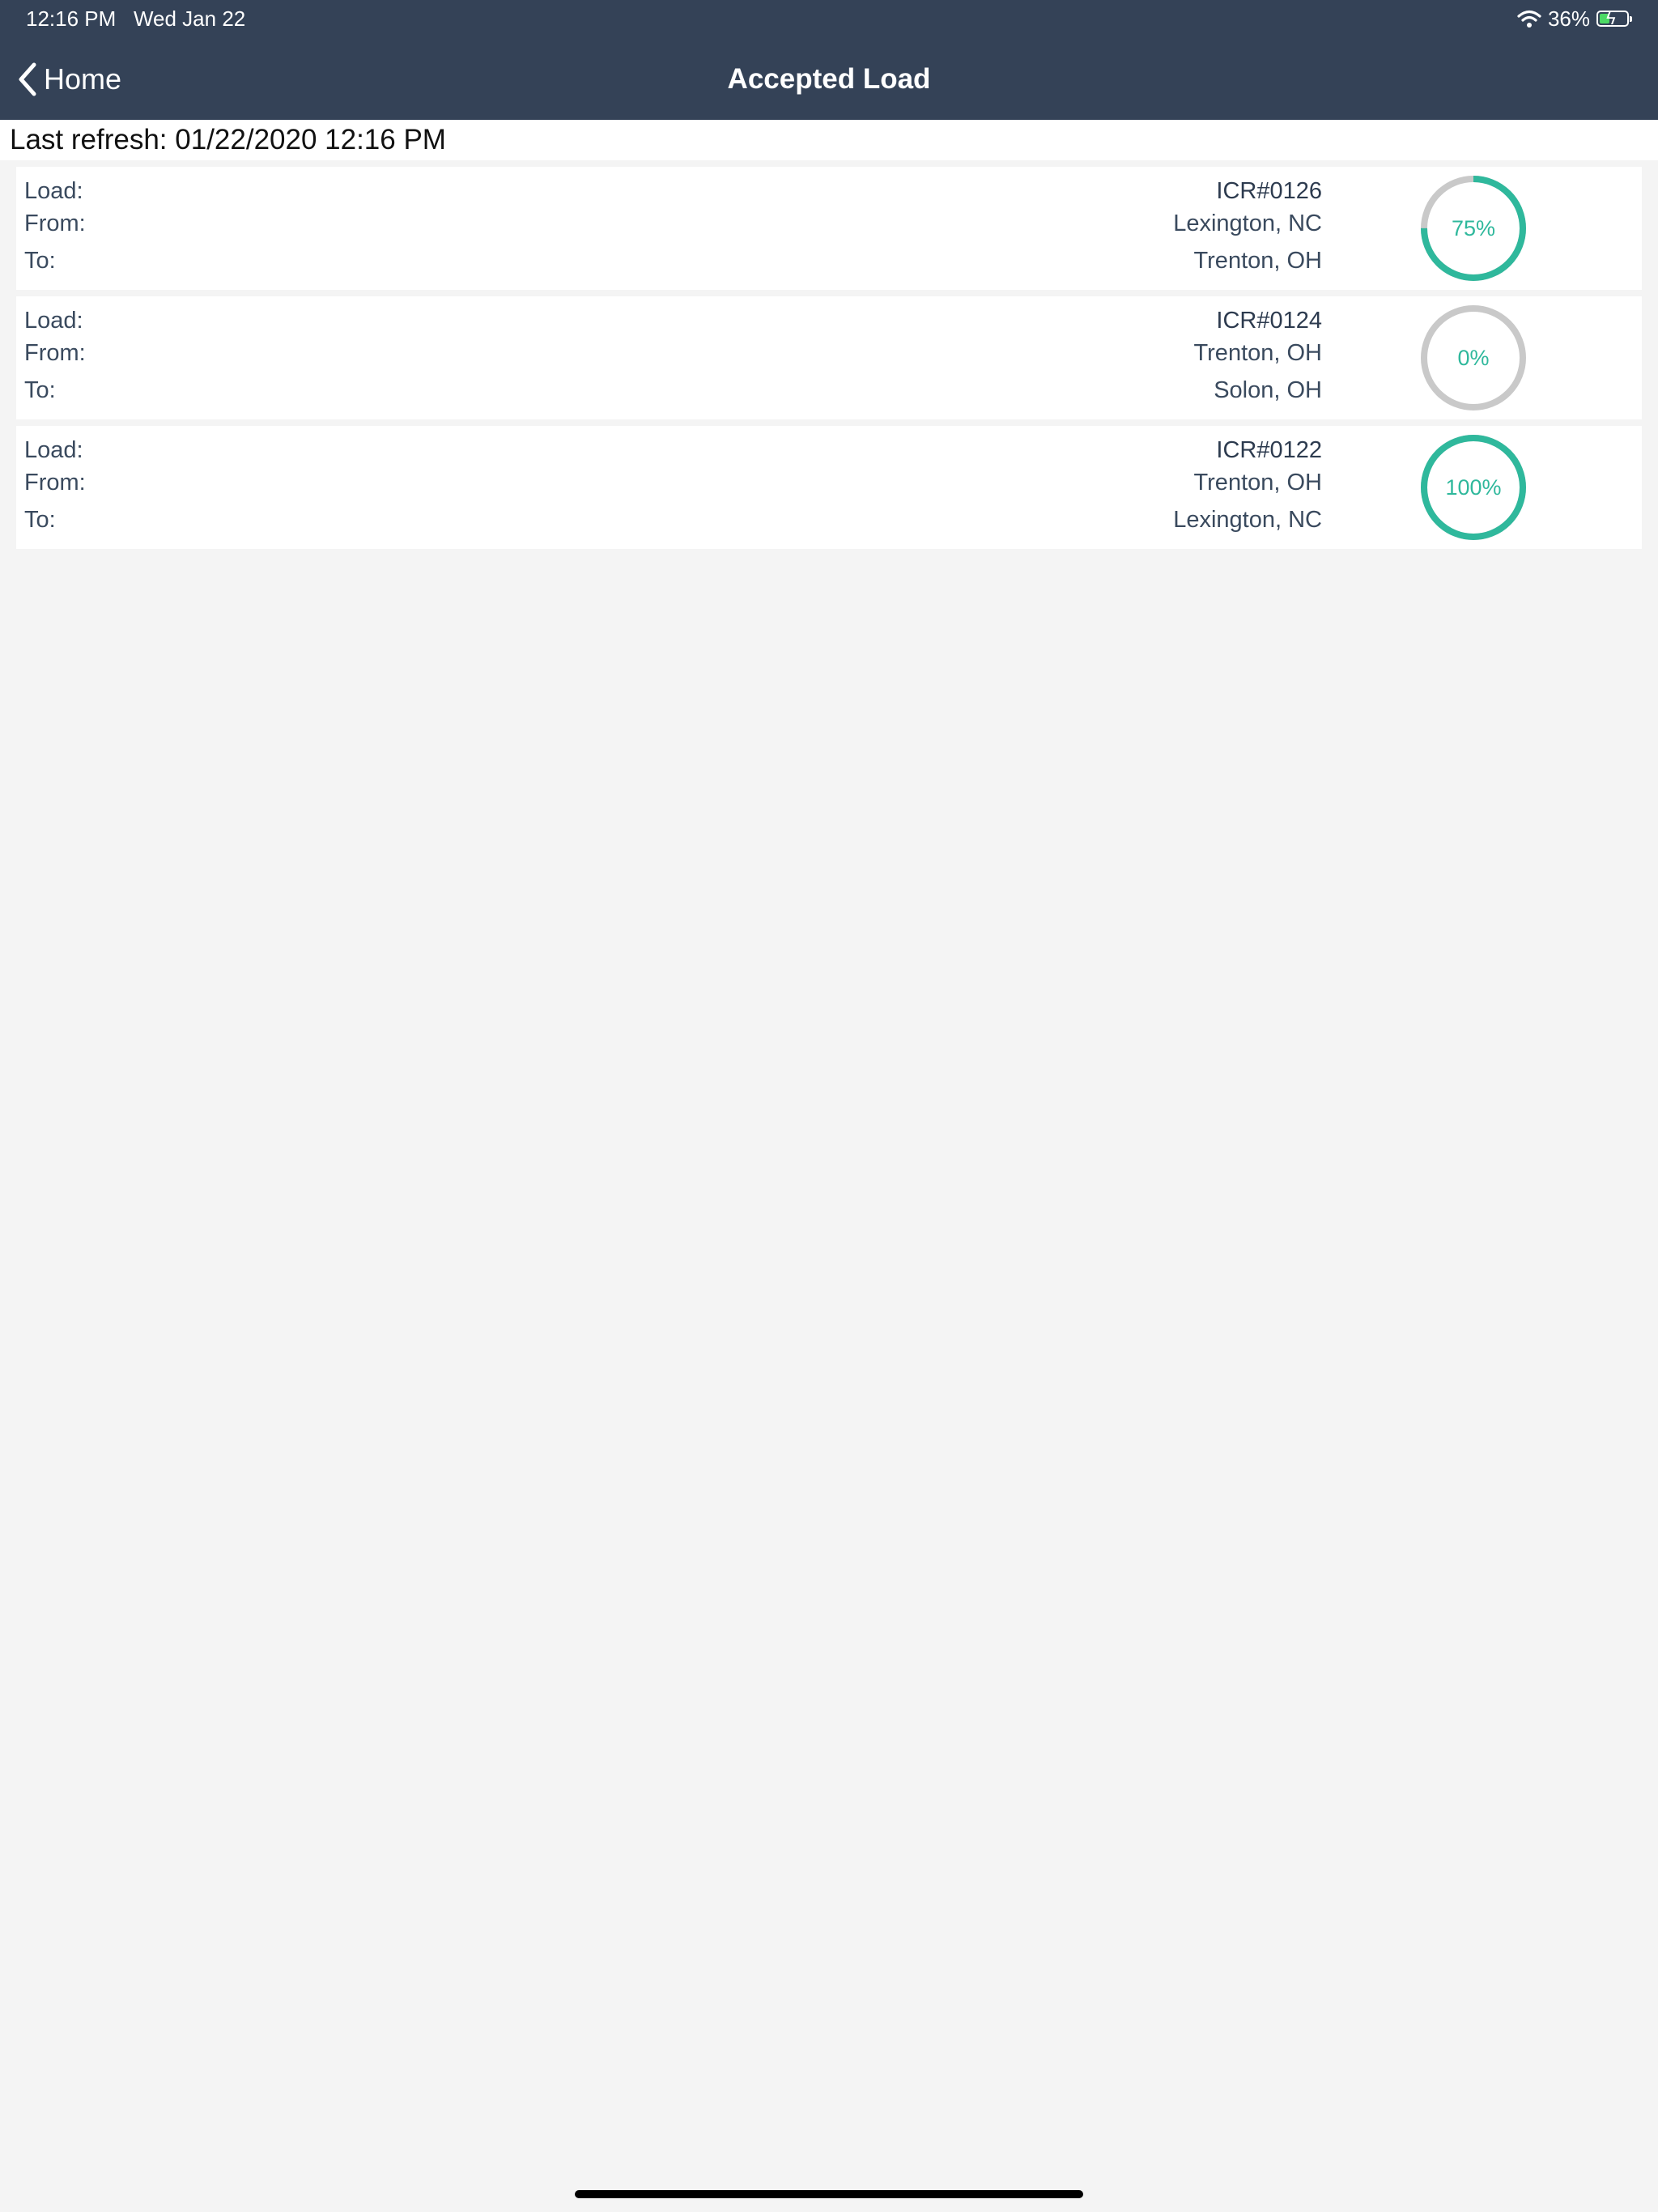  What do you see at coordinates (1529, 19) in the screenshot?
I see `wifi-icon` at bounding box center [1529, 19].